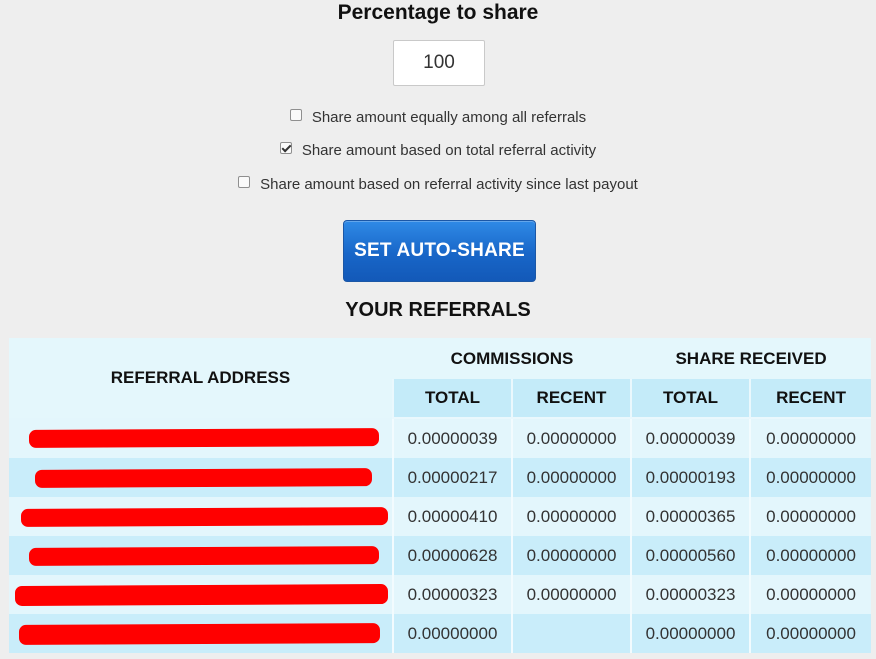  Describe the element at coordinates (449, 117) in the screenshot. I see `equal-share-label: Share amount equally among all referrals` at that location.